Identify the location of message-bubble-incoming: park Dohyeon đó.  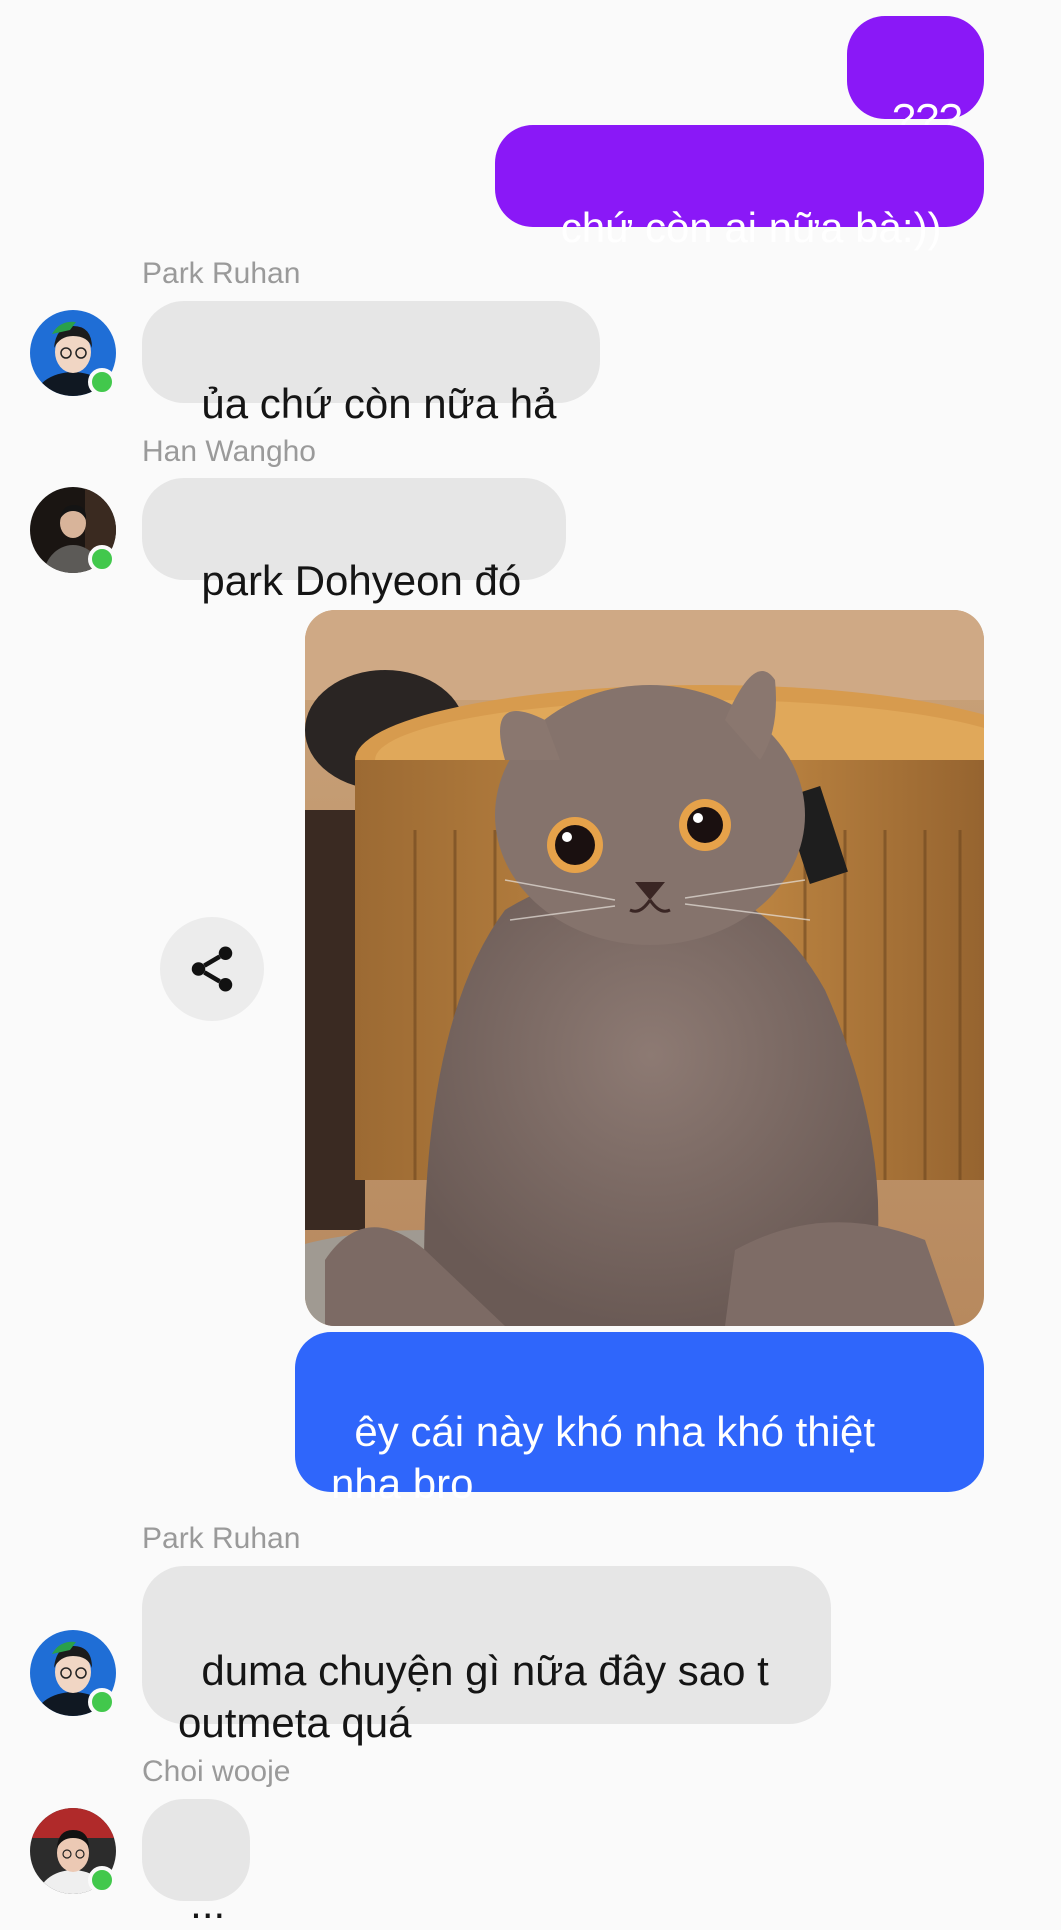
(354, 541).